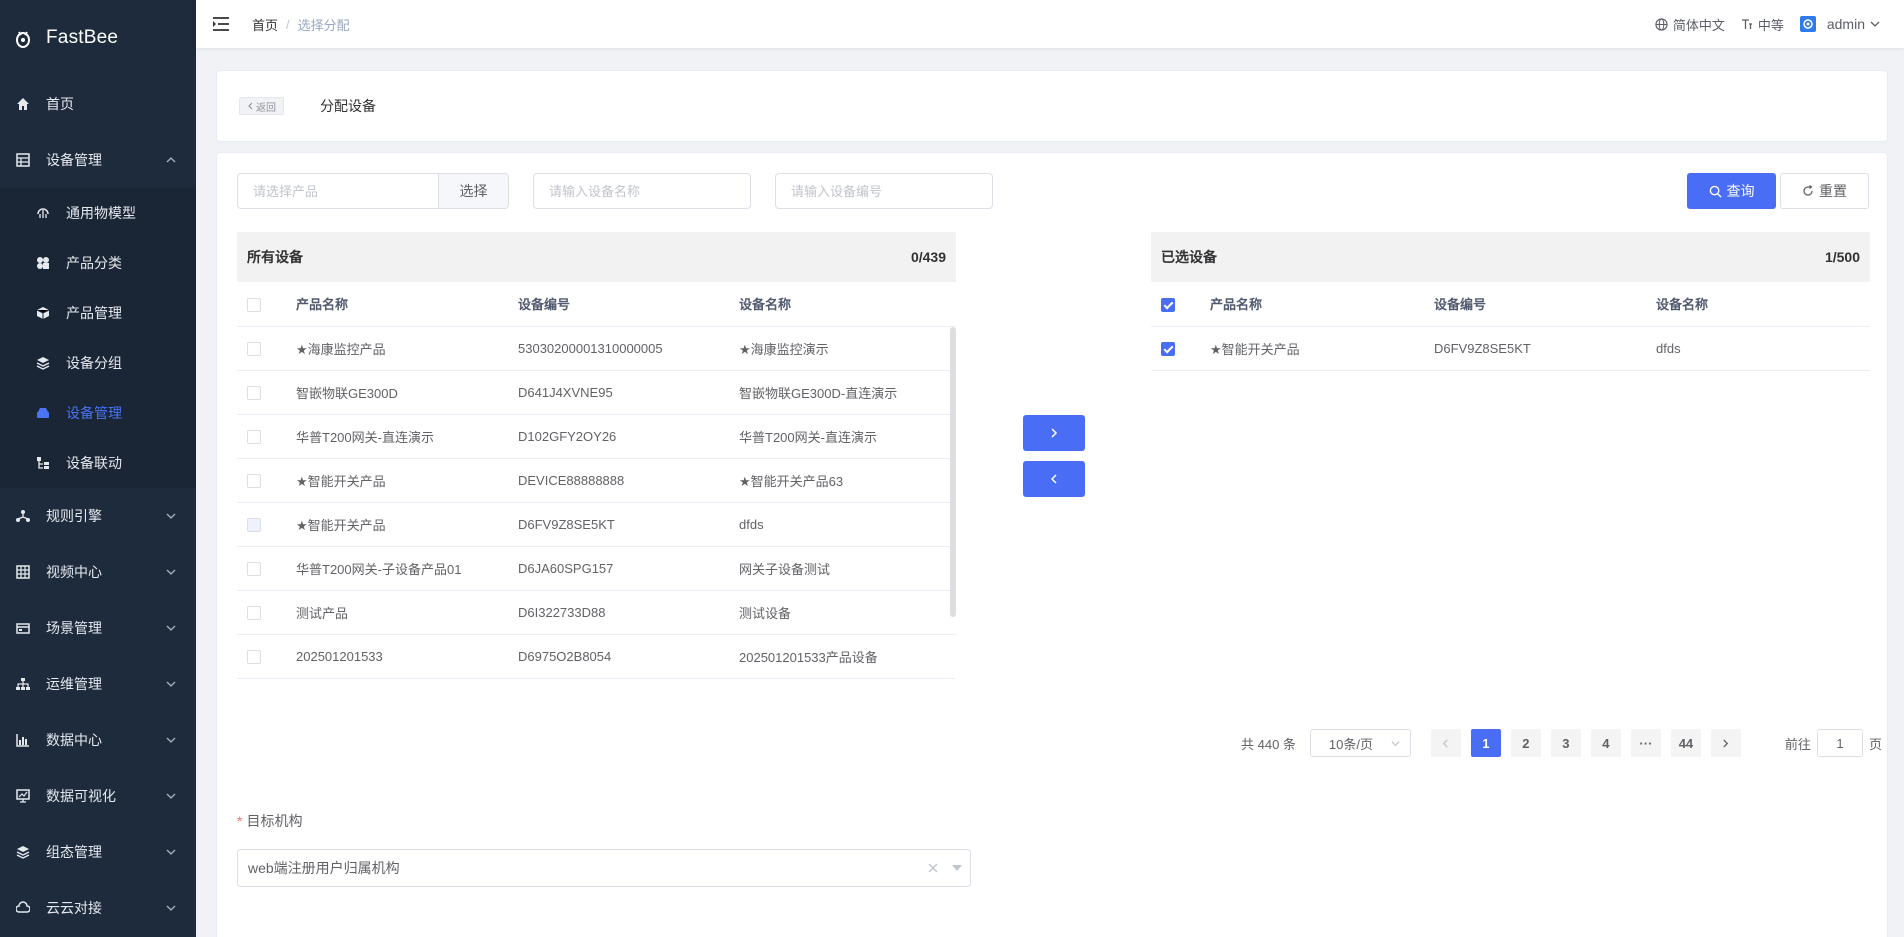 The width and height of the screenshot is (1904, 937). Describe the element at coordinates (23, 740) in the screenshot. I see `chart-icon` at that location.